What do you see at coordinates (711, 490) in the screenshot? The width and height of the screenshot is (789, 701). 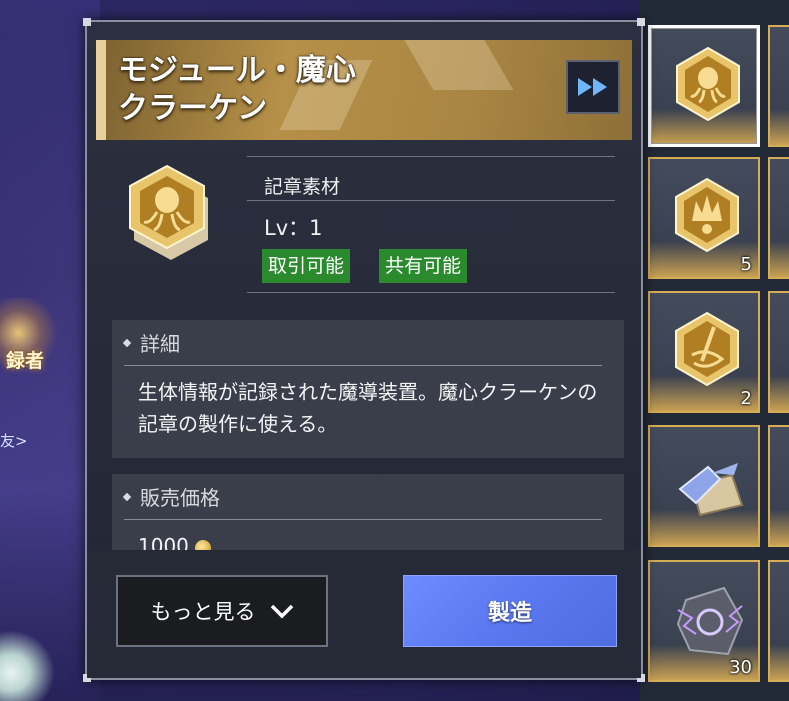 I see `crystal-scroll-icon` at bounding box center [711, 490].